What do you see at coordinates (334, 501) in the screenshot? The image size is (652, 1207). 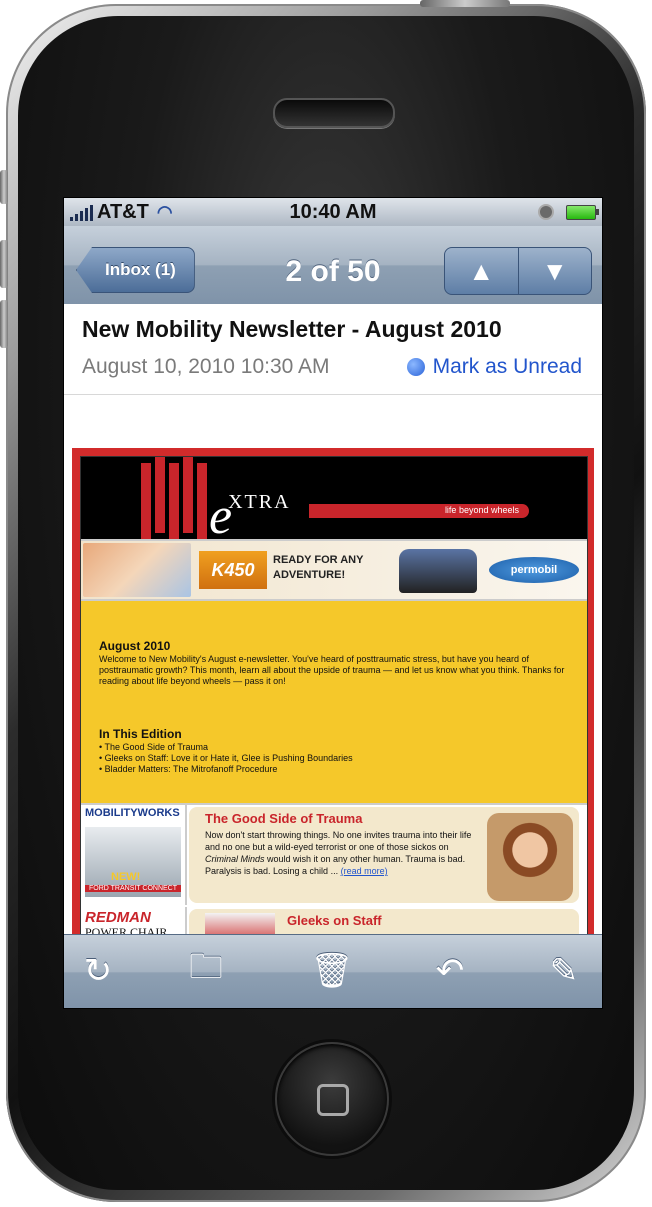 I see `newsletter-banner: eXTRA life beyond wheels` at bounding box center [334, 501].